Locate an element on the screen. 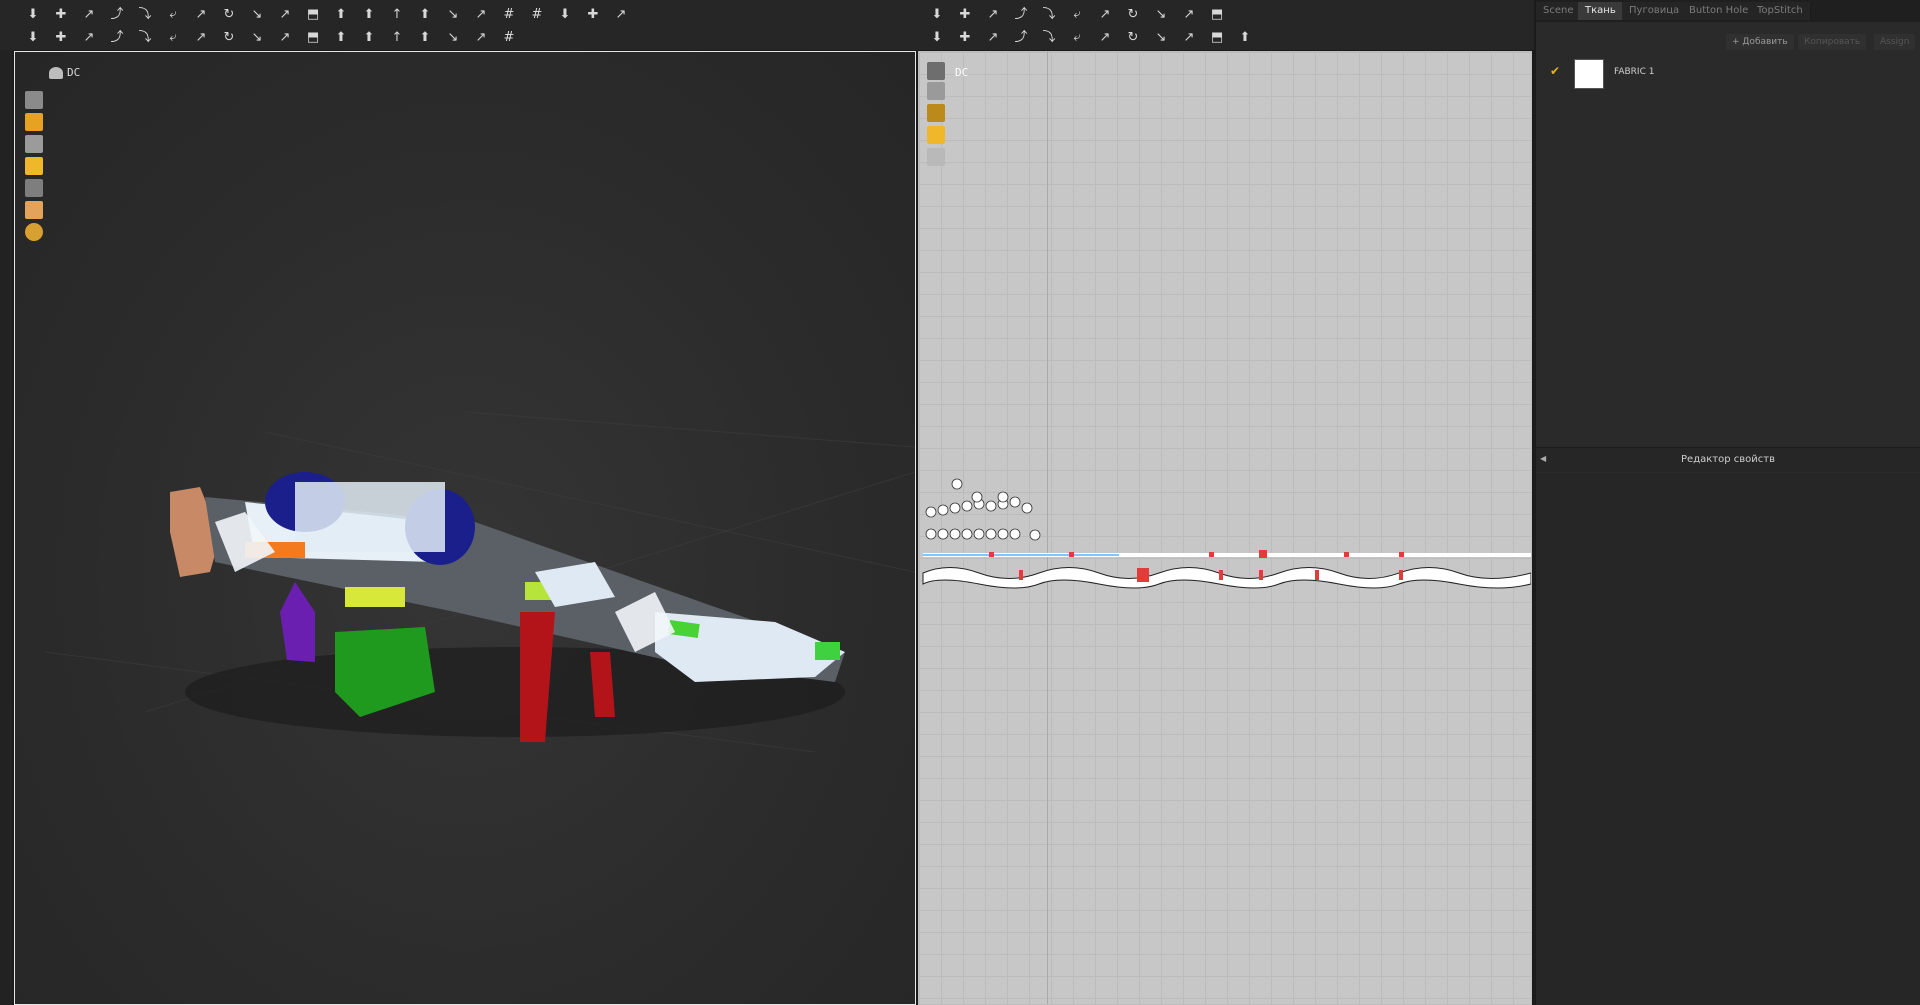 Image resolution: width=1920 pixels, height=1005 pixels. fabric-swatch is located at coordinates (1589, 74).